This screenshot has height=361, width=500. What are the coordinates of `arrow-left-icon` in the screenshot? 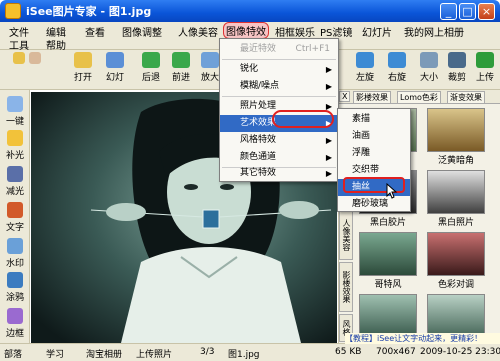 It's located at (151, 60).